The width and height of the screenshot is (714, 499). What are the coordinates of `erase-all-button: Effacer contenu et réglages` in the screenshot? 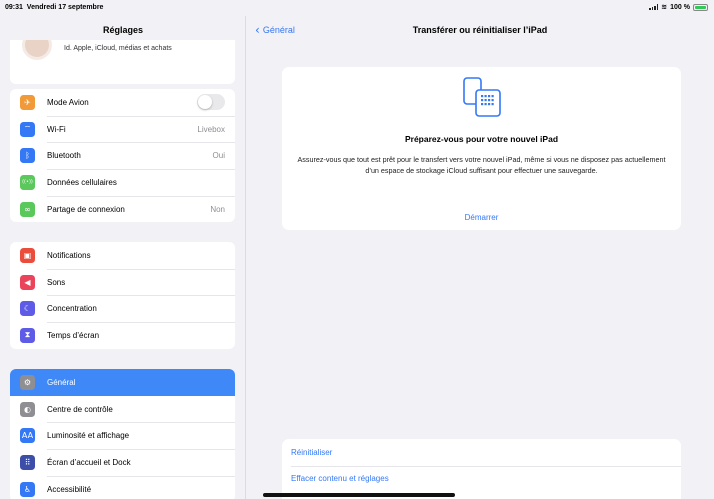 It's located at (481, 479).